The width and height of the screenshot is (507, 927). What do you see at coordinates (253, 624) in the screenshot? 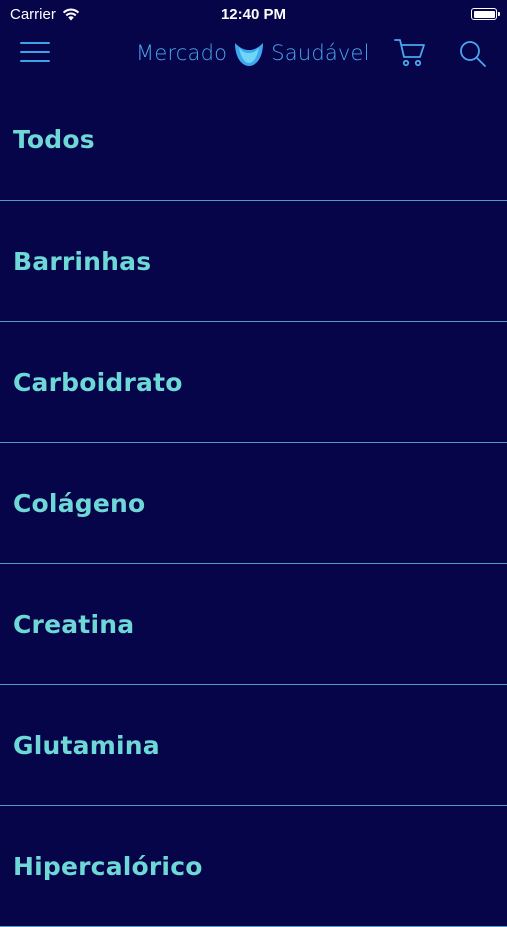
I see `category-item-creatina: Creatina` at bounding box center [253, 624].